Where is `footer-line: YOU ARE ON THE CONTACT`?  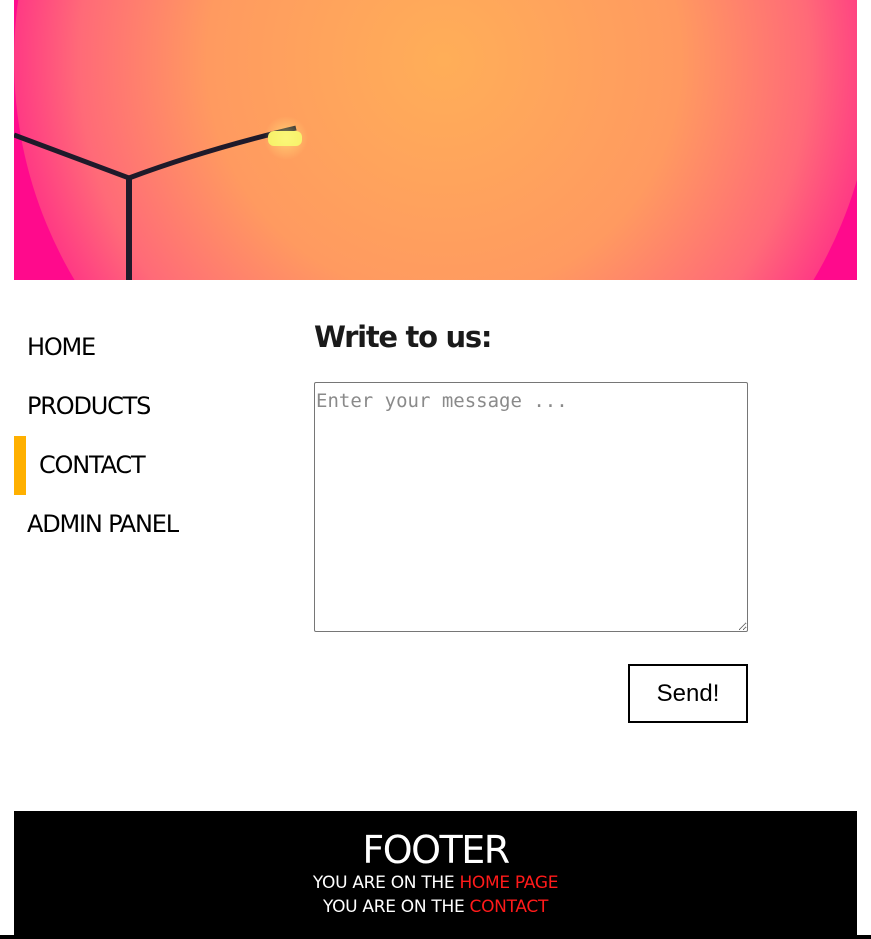
footer-line: YOU ARE ON THE CONTACT is located at coordinates (435, 907).